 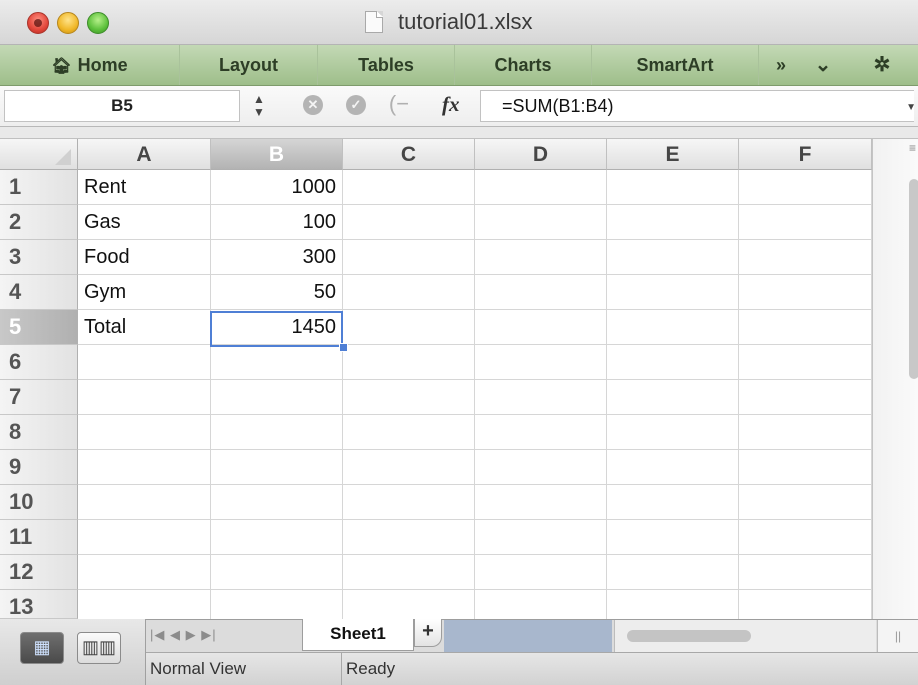 What do you see at coordinates (39, 327) in the screenshot?
I see `row-header-5: 5` at bounding box center [39, 327].